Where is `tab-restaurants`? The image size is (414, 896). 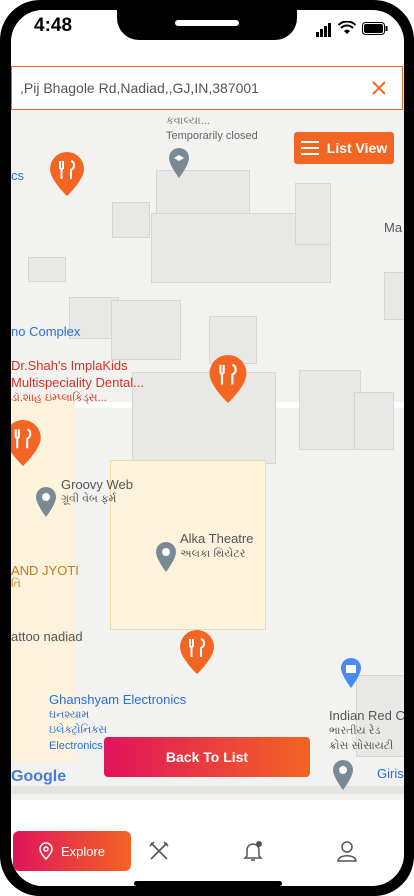
tab-restaurants is located at coordinates (159, 851).